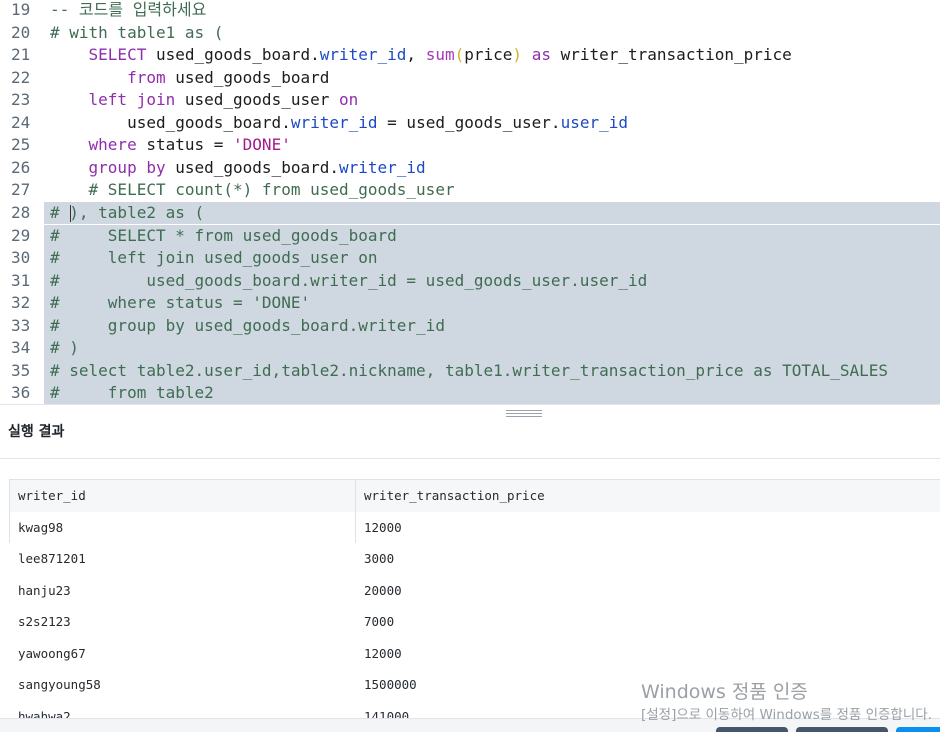 The image size is (940, 732). I want to click on code-line: 19 -- 코드를 입력하세요, so click(470, 11).